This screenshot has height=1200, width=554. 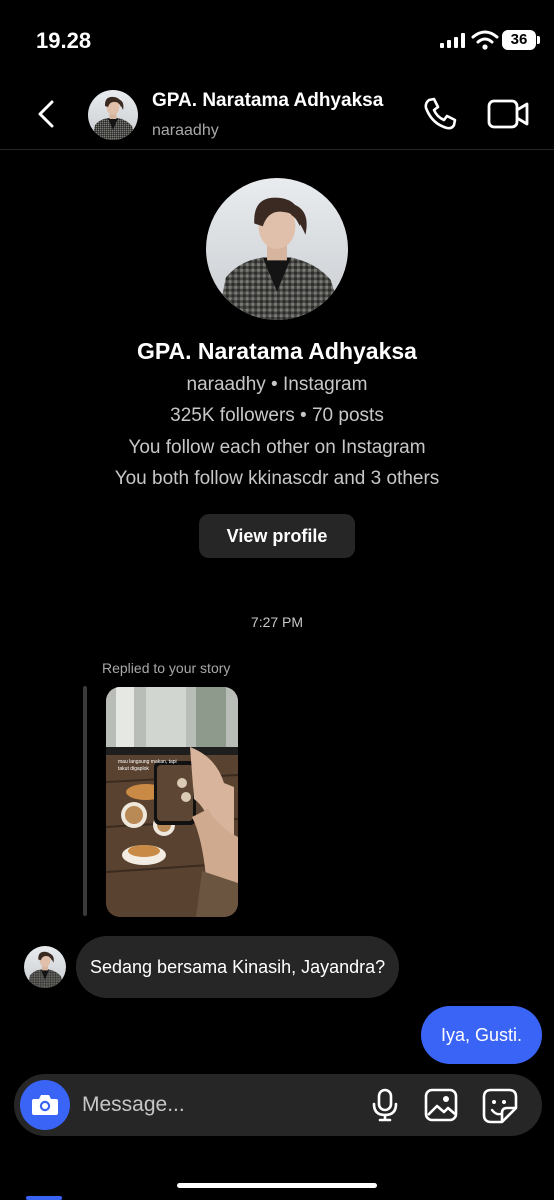 What do you see at coordinates (485, 40) in the screenshot?
I see `wifi-icon` at bounding box center [485, 40].